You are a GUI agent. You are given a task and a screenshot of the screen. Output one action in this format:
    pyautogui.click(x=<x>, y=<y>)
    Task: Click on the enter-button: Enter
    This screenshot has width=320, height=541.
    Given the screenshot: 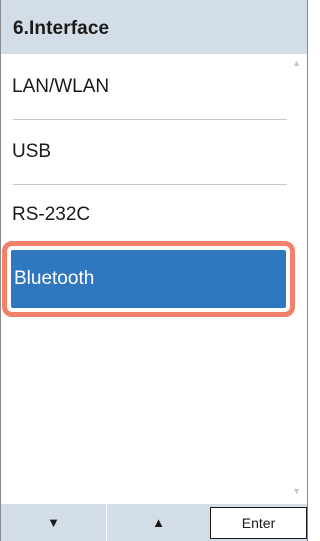 What is the action you would take?
    pyautogui.click(x=258, y=523)
    